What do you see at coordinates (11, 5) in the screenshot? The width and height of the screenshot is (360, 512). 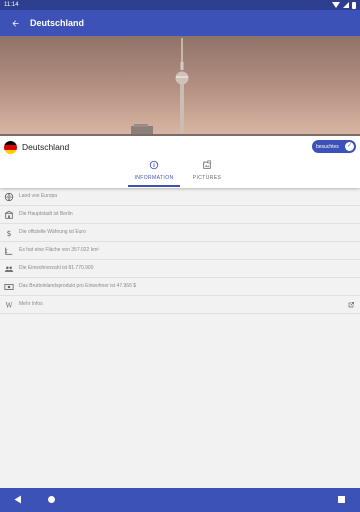 I see `status-time: 11:14` at bounding box center [11, 5].